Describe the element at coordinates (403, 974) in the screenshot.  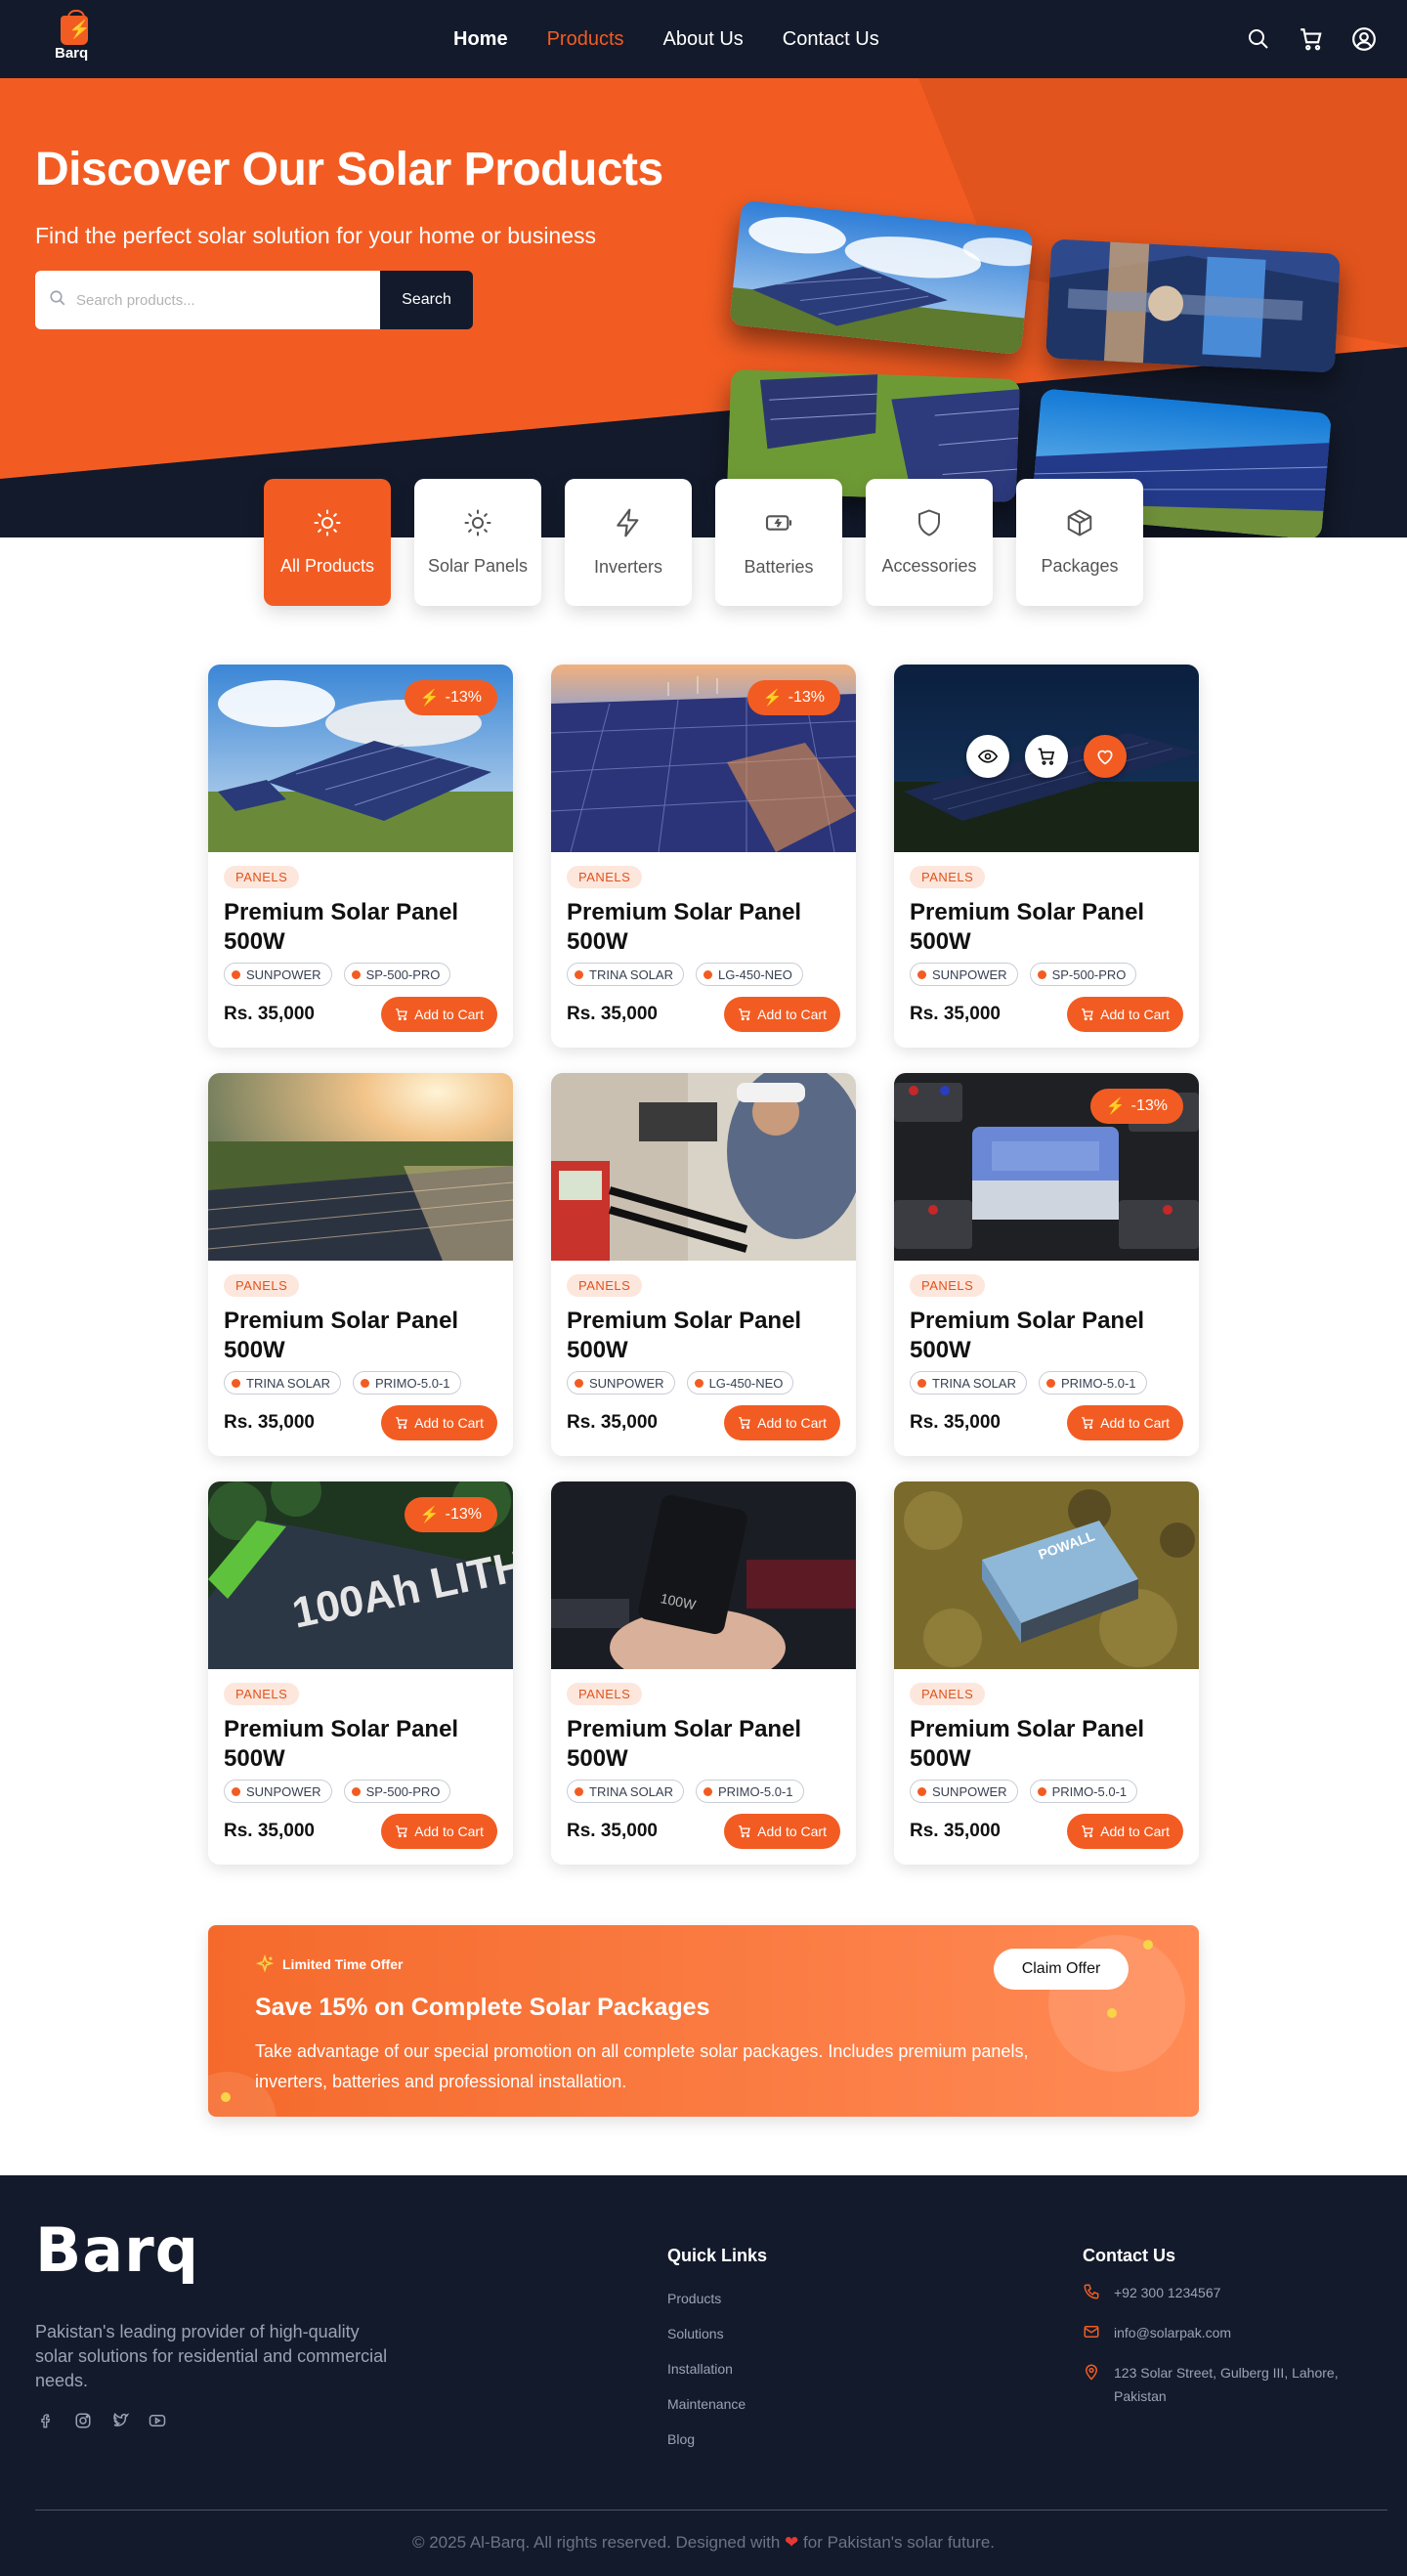
I see `model-name: SP-500-PRO` at that location.